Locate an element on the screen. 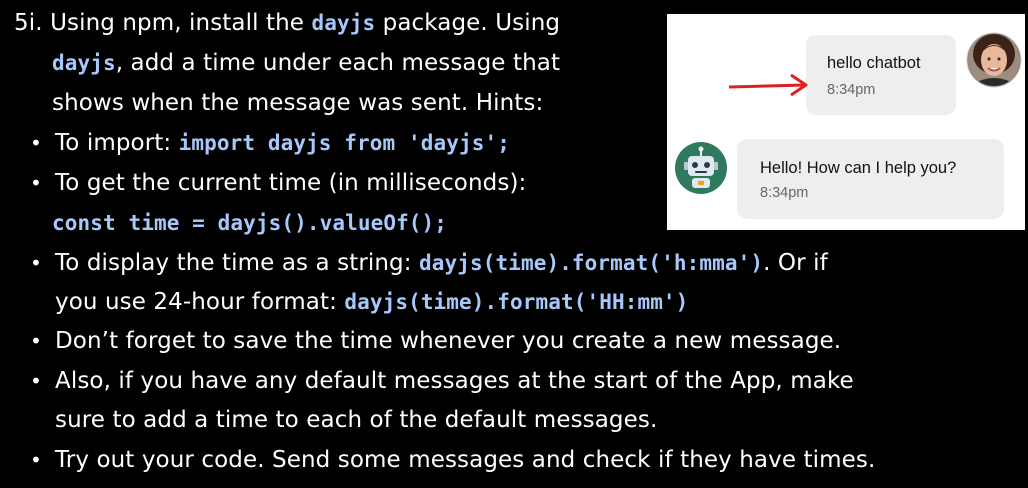 This screenshot has height=488, width=1028. user-message-text: hello chatbot is located at coordinates (874, 63).